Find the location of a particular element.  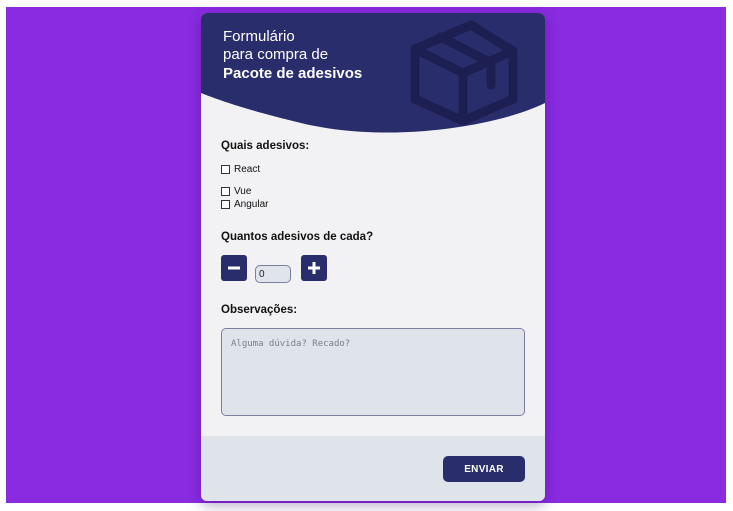

minus-icon is located at coordinates (234, 268).